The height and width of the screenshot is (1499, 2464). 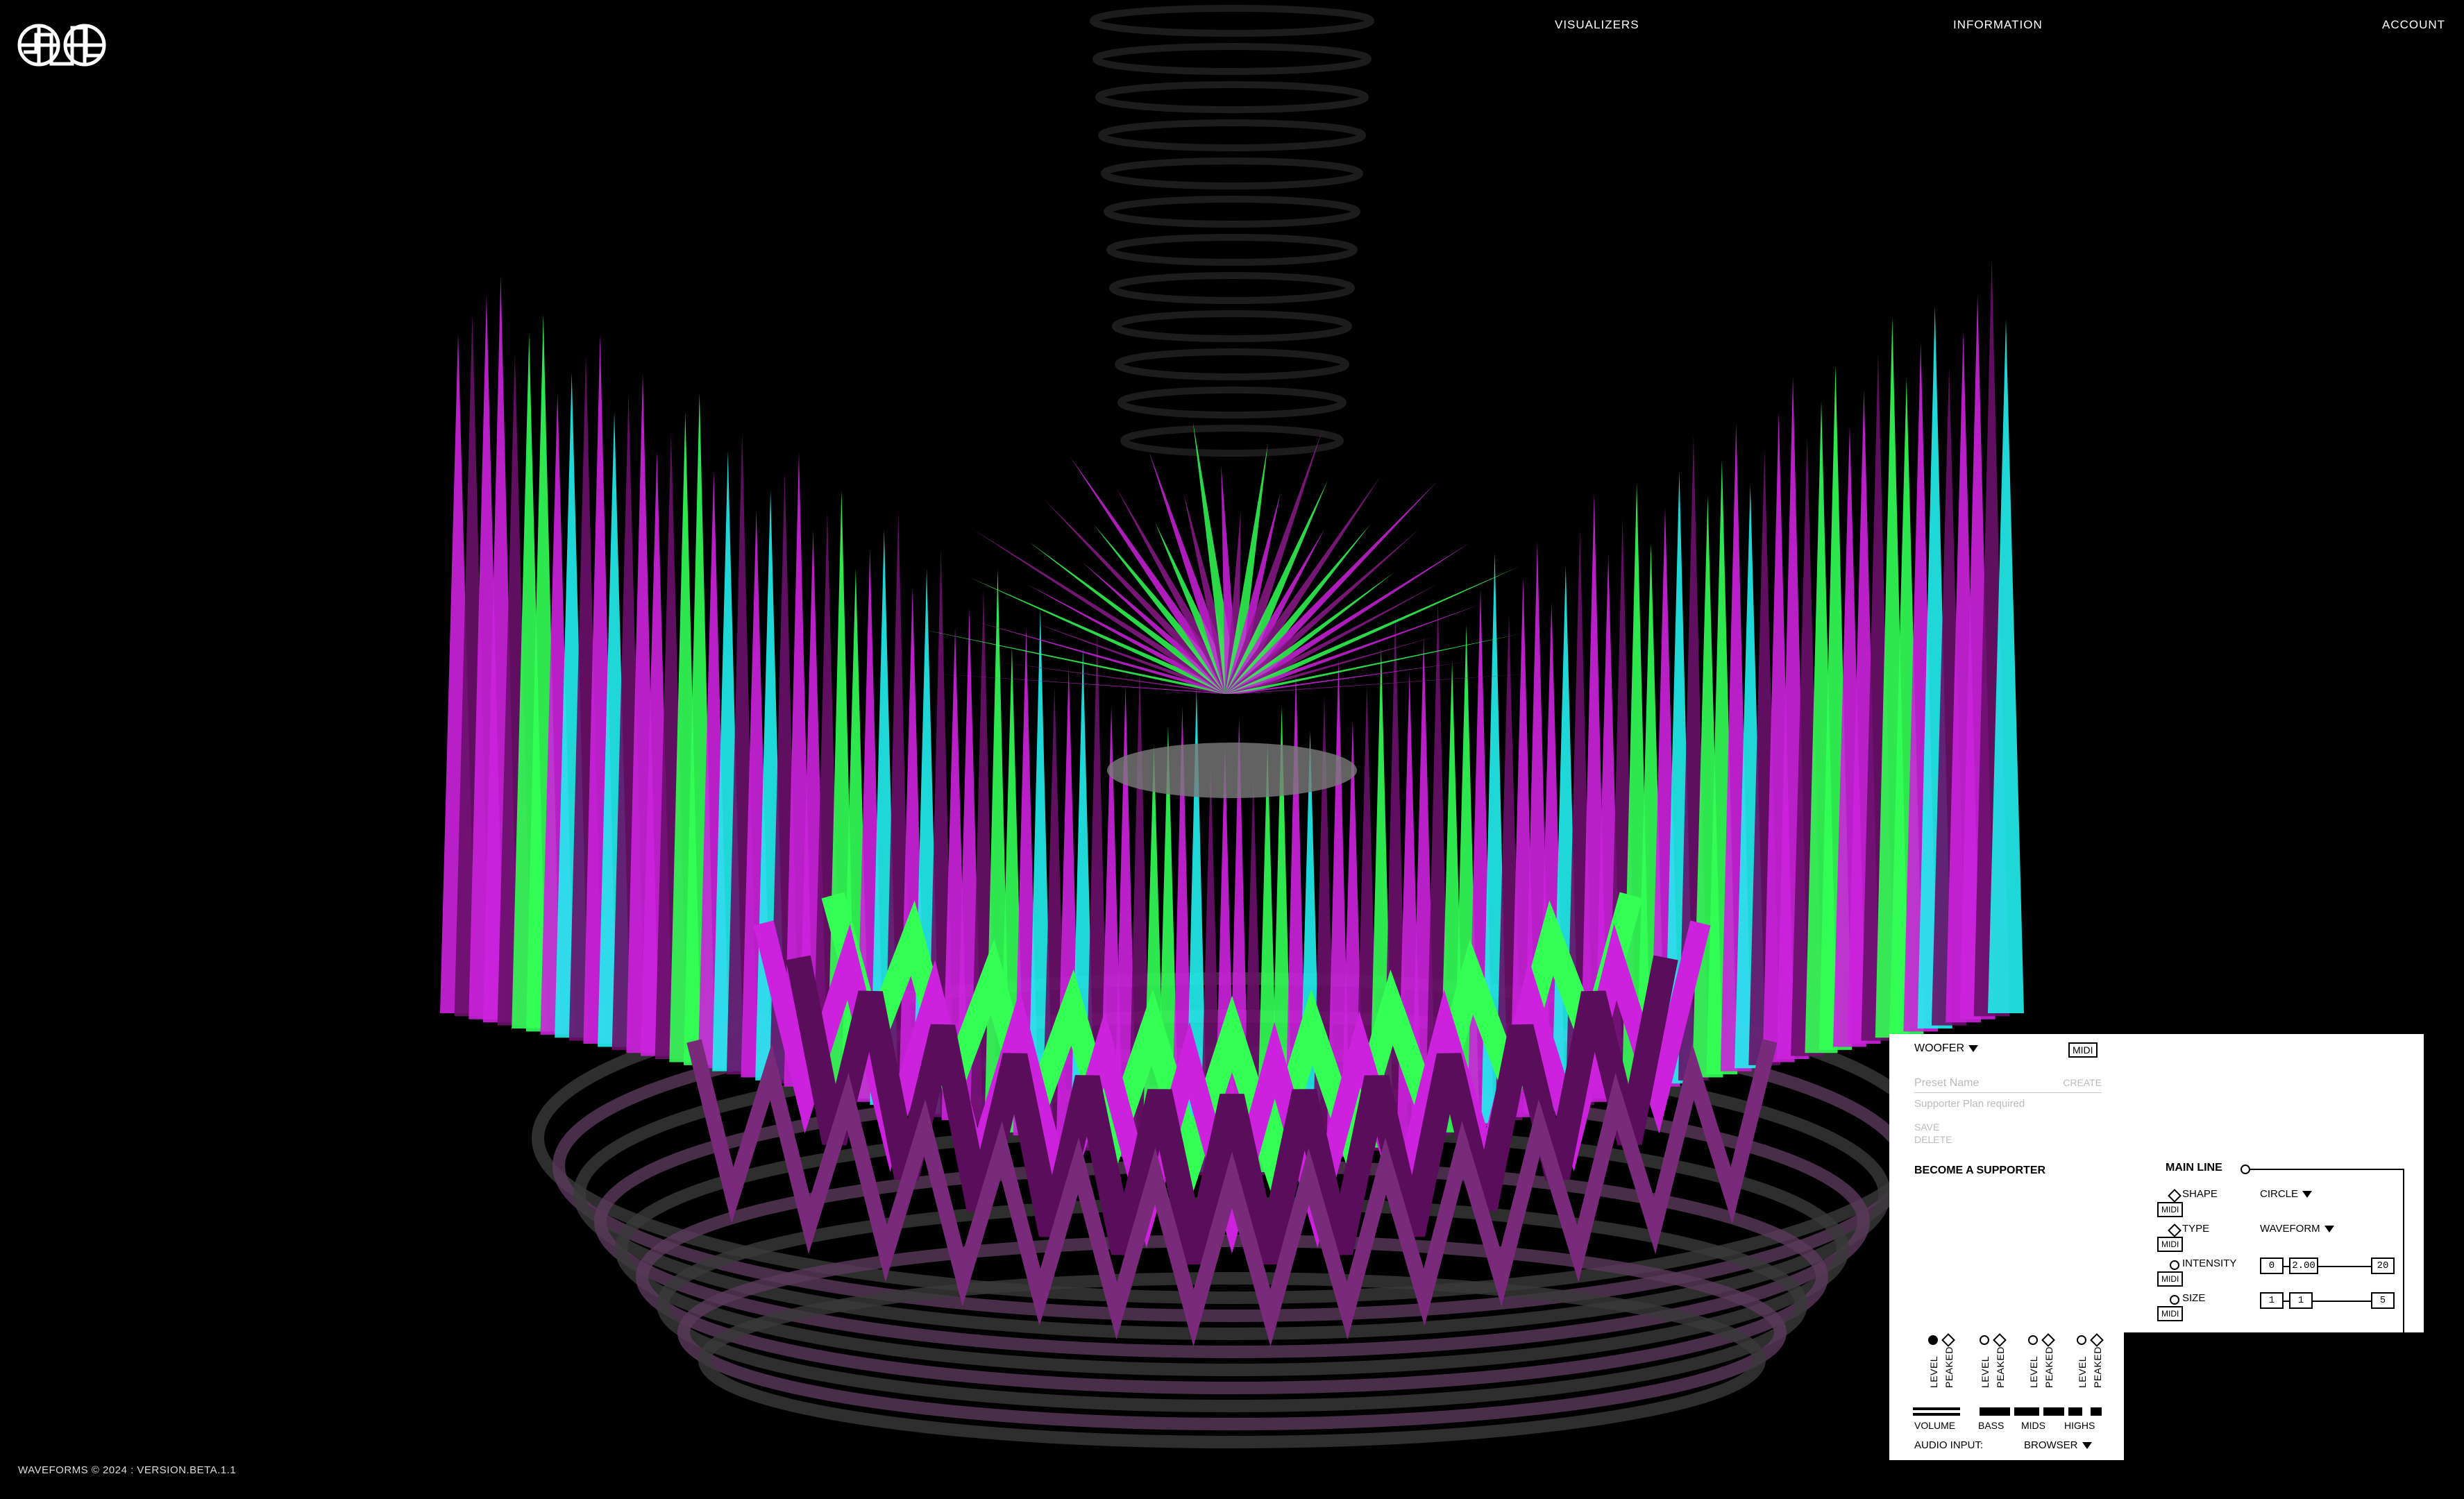 What do you see at coordinates (2000, 1367) in the screenshot?
I see `bass-peaked-label: PEAKED` at bounding box center [2000, 1367].